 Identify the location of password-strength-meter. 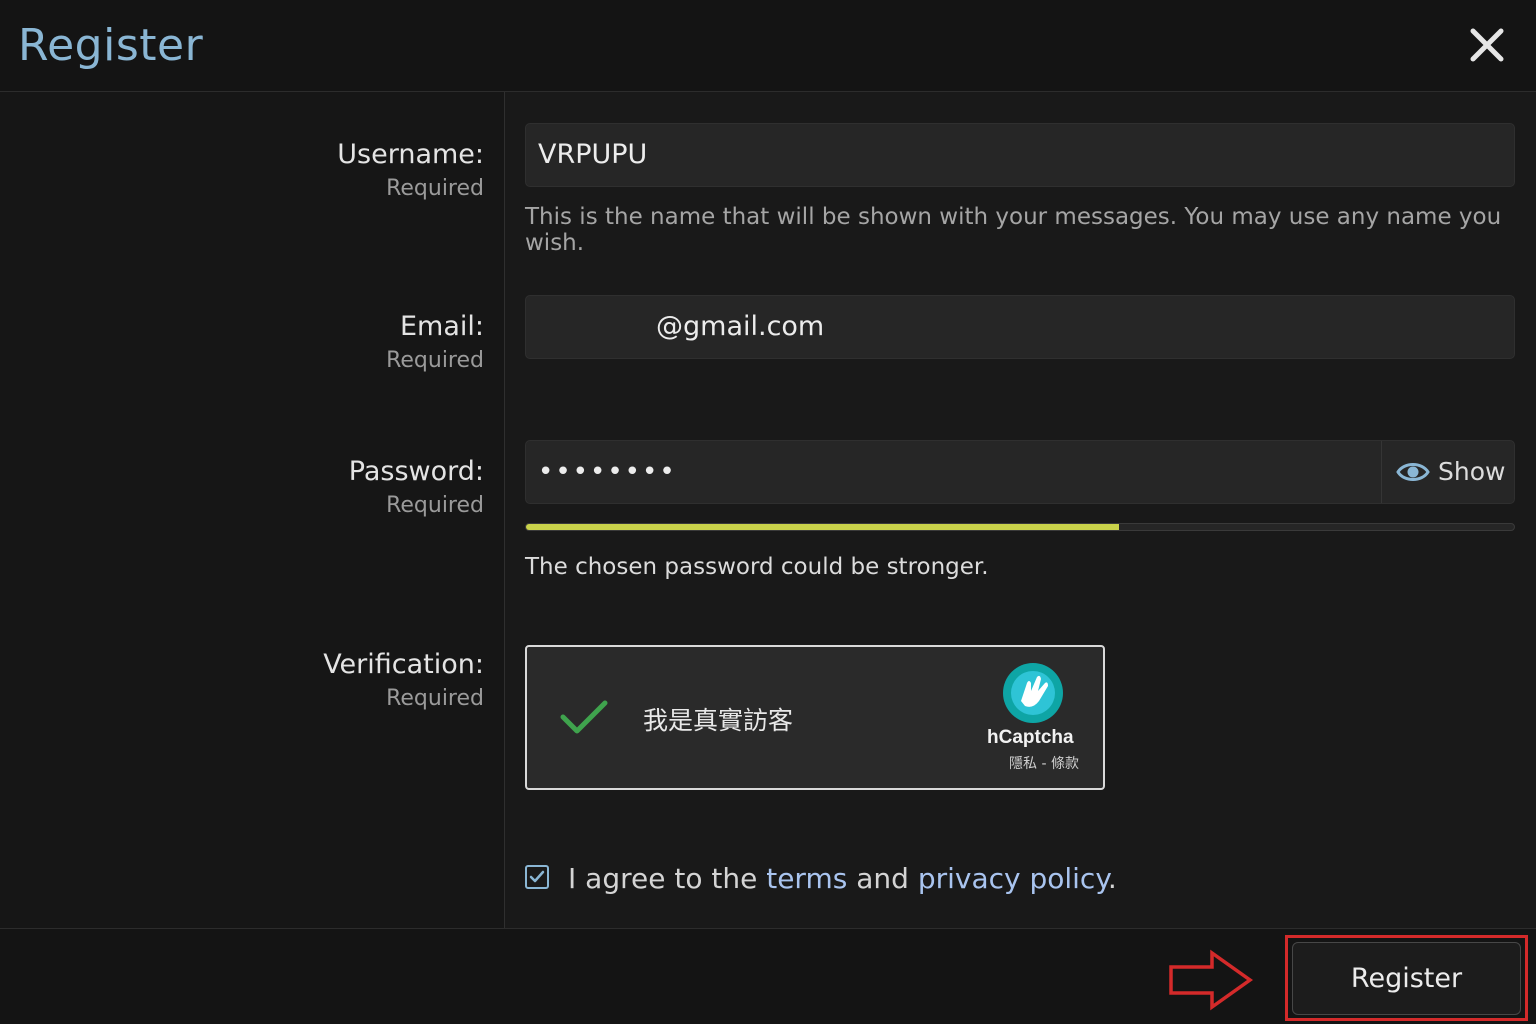
(1020, 527).